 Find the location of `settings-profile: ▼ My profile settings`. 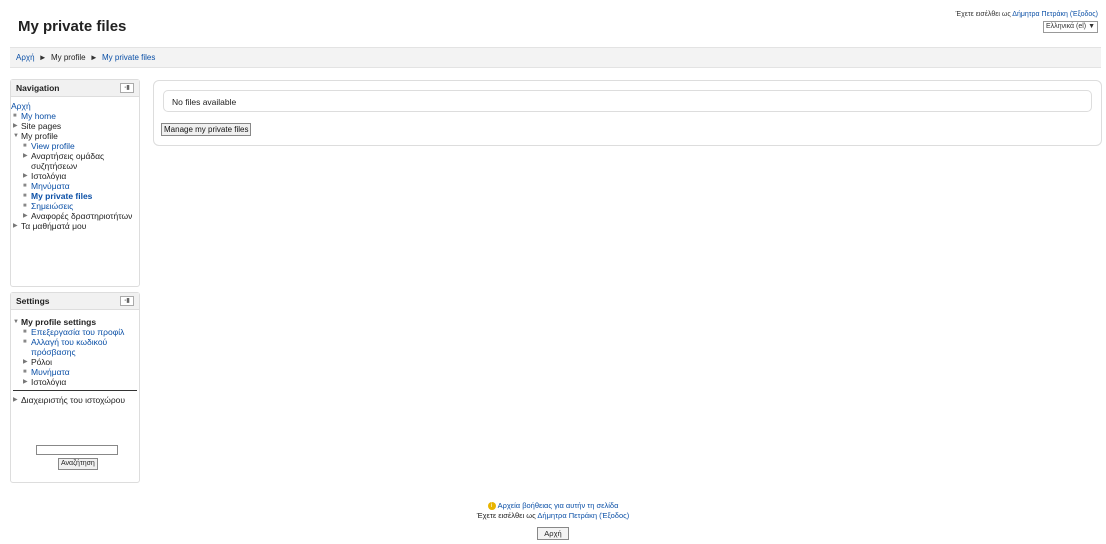

settings-profile: ▼ My profile settings is located at coordinates (75, 322).